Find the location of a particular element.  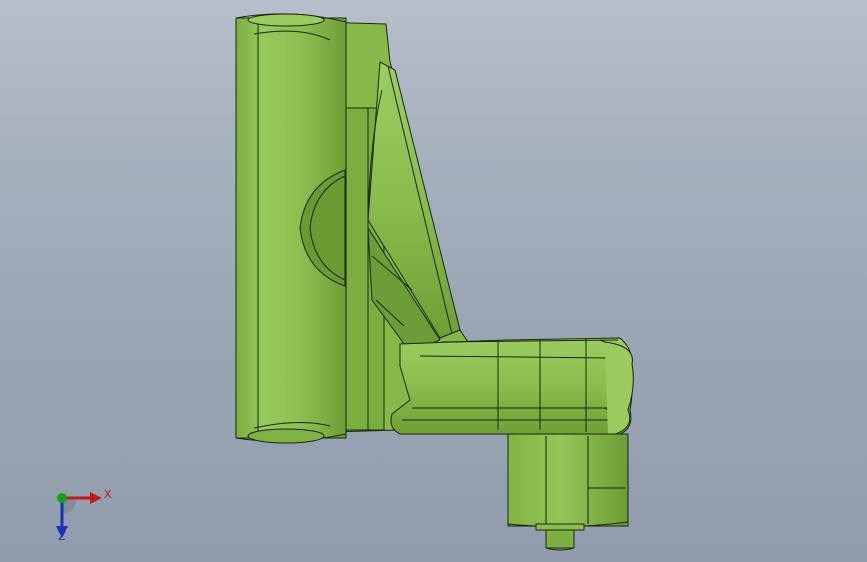

axis-triad: X Z is located at coordinates (85, 513).